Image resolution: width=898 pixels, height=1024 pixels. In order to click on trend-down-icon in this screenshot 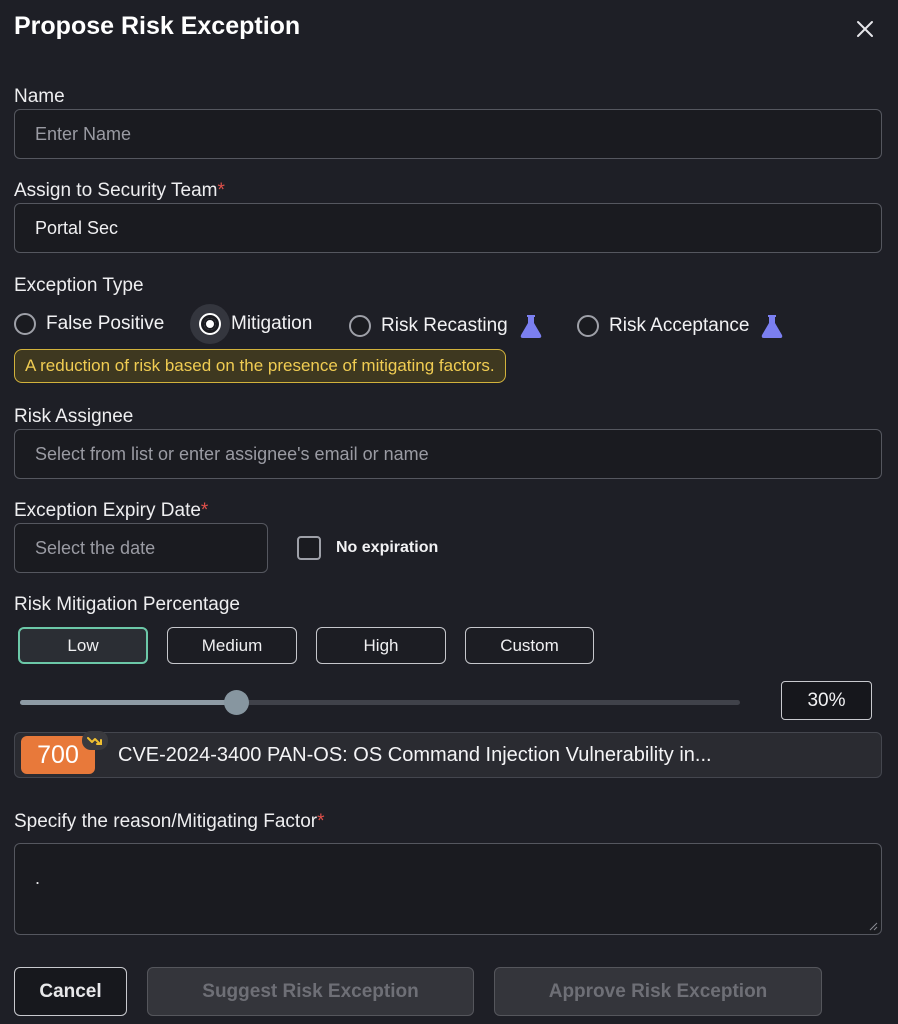, I will do `click(95, 740)`.